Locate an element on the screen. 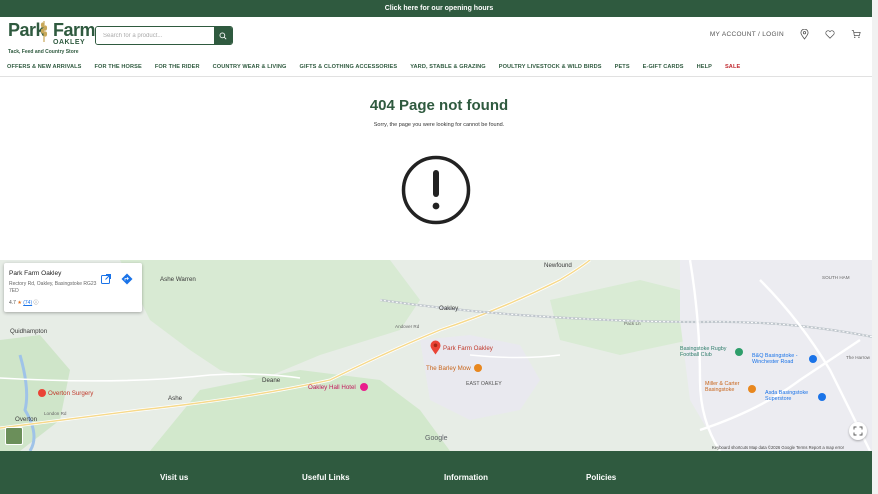 Image resolution: width=878 pixels, height=494 pixels. map-label-park-farm: Park Farm Oakley is located at coordinates (468, 348).